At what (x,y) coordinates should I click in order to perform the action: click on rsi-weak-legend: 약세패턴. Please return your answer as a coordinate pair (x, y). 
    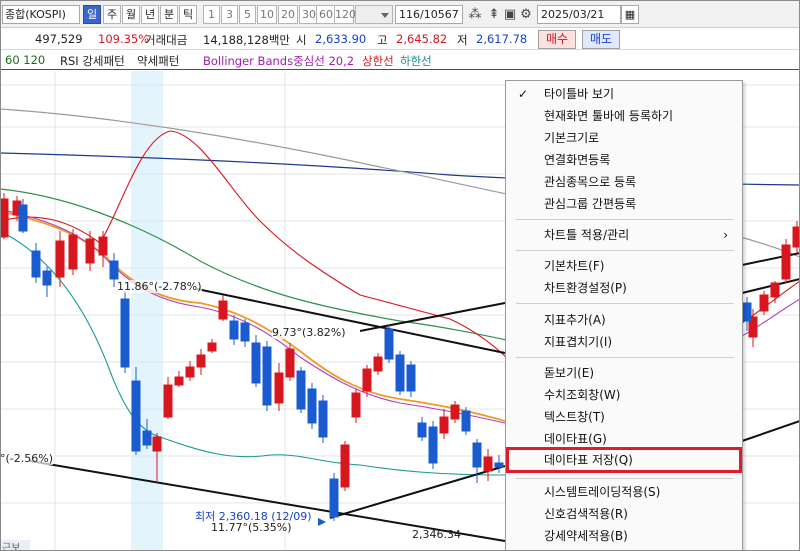
    Looking at the image, I should click on (158, 61).